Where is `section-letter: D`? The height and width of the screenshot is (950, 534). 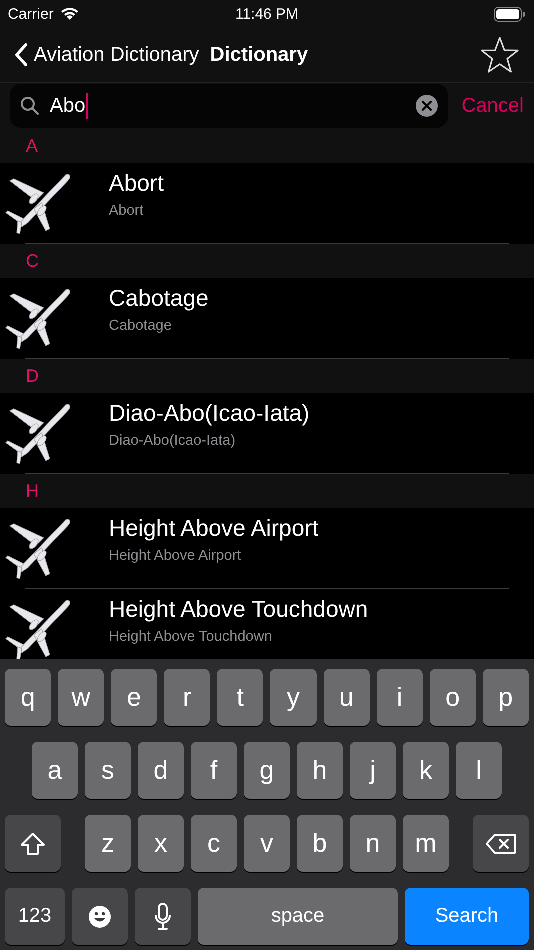 section-letter: D is located at coordinates (32, 376).